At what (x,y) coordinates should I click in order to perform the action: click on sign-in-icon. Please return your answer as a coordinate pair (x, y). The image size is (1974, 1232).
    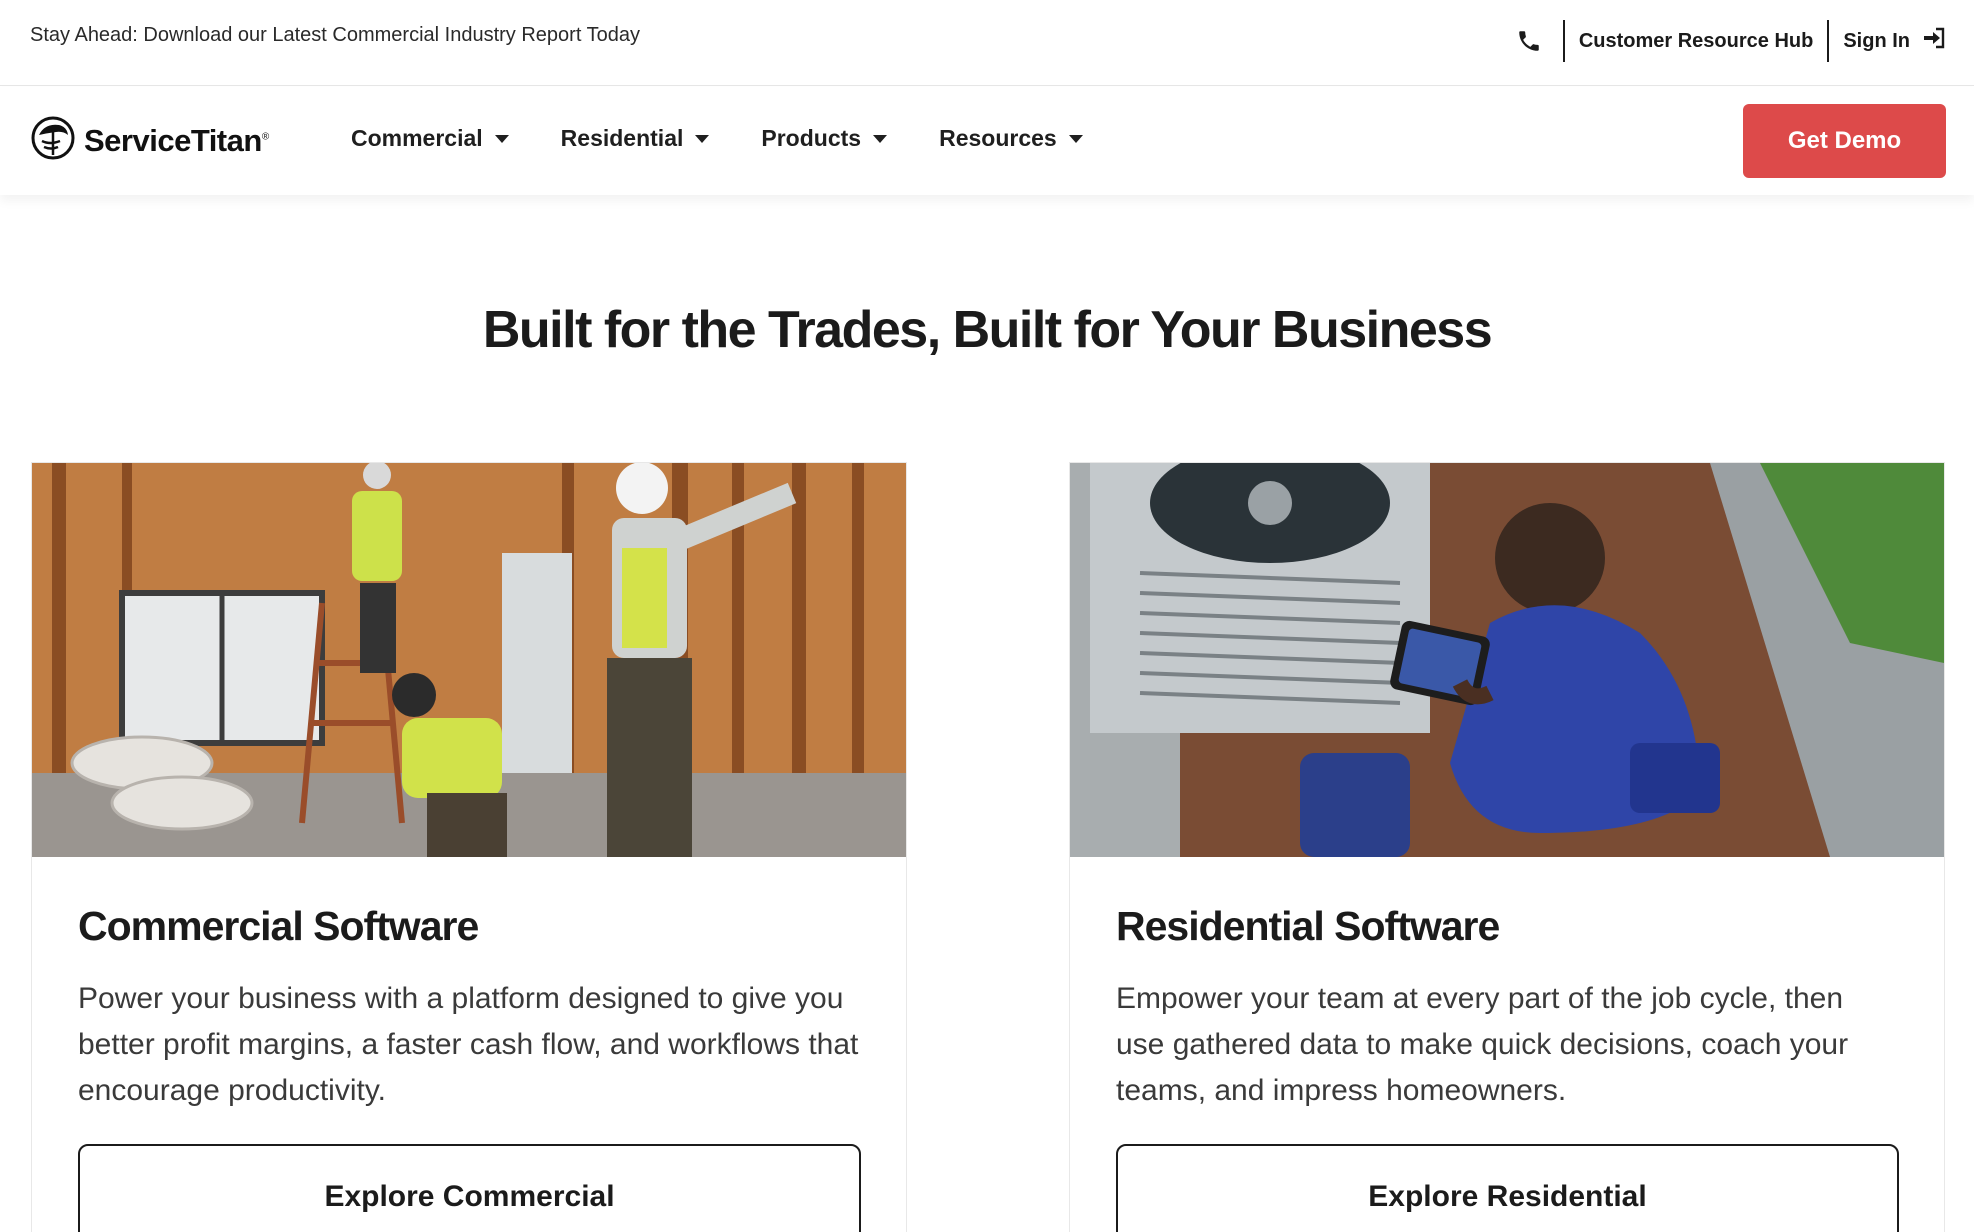
    Looking at the image, I should click on (1934, 41).